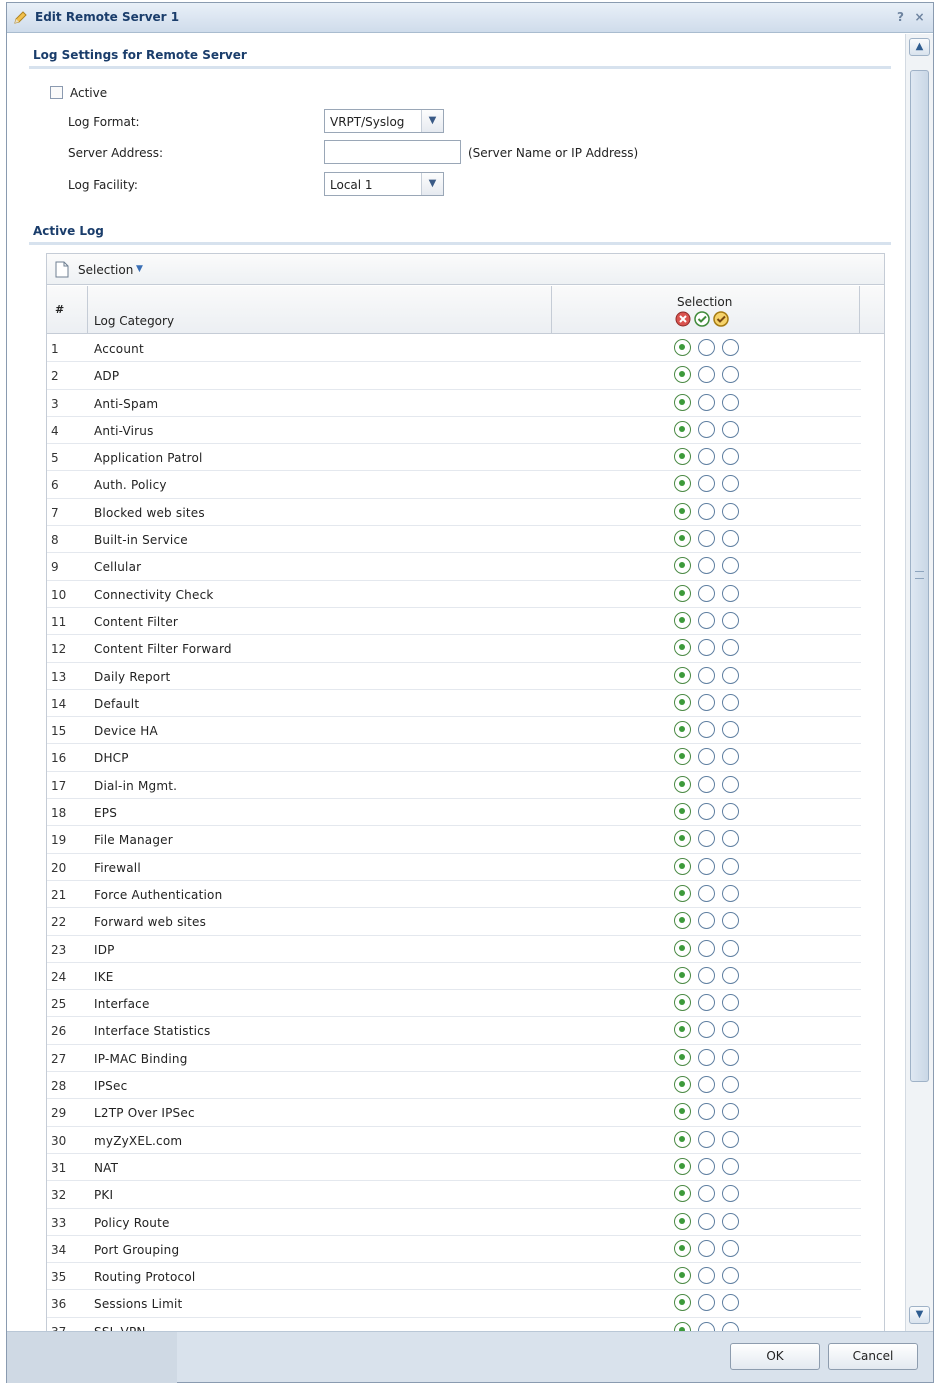 Image resolution: width=940 pixels, height=1385 pixels. I want to click on close-icon: ×, so click(919, 17).